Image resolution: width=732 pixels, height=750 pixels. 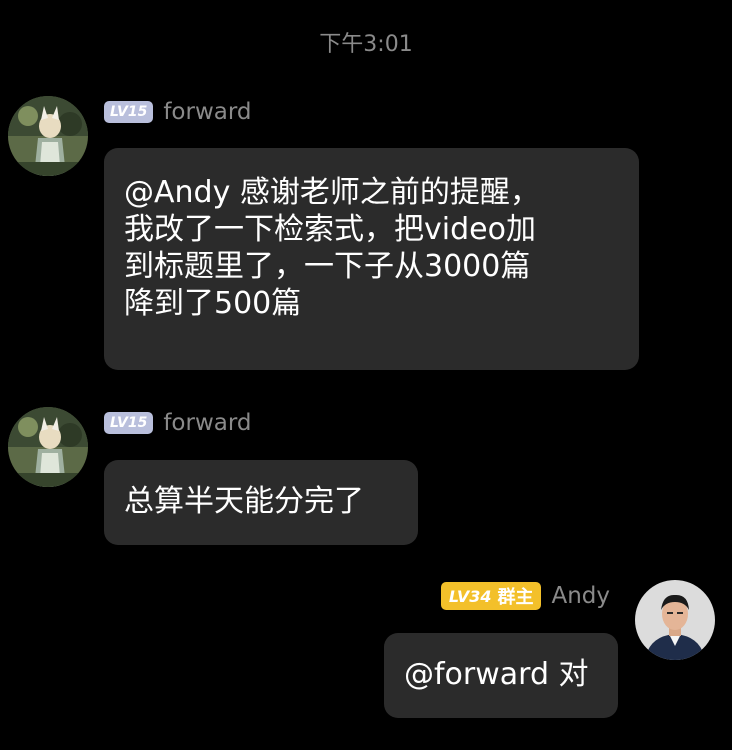 I want to click on message-bubble: 总算半天能分完了, so click(x=261, y=502).